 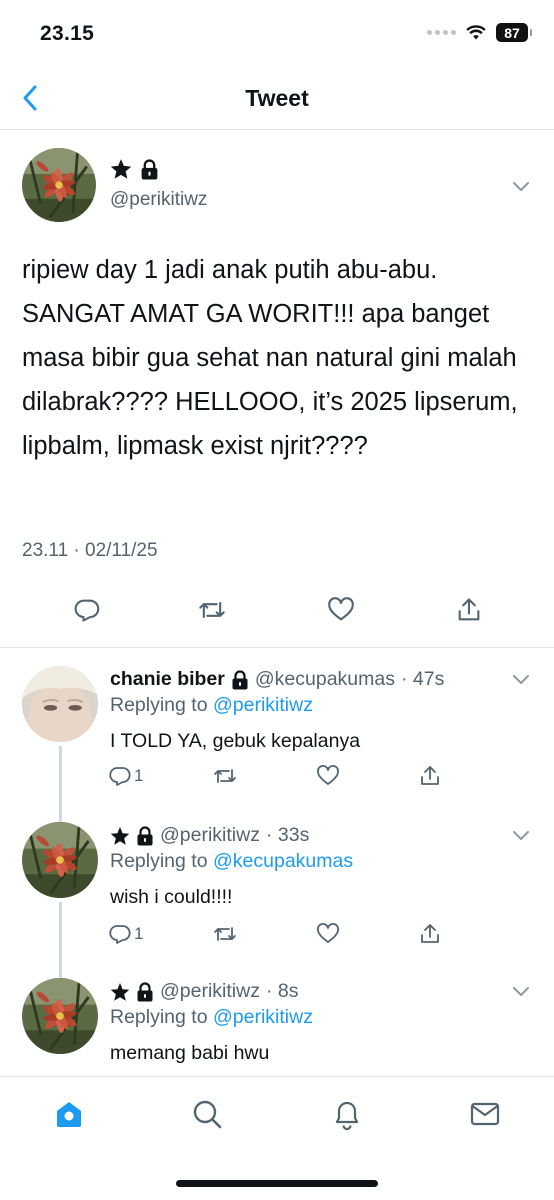 I want to click on mail-icon, so click(x=485, y=1114).